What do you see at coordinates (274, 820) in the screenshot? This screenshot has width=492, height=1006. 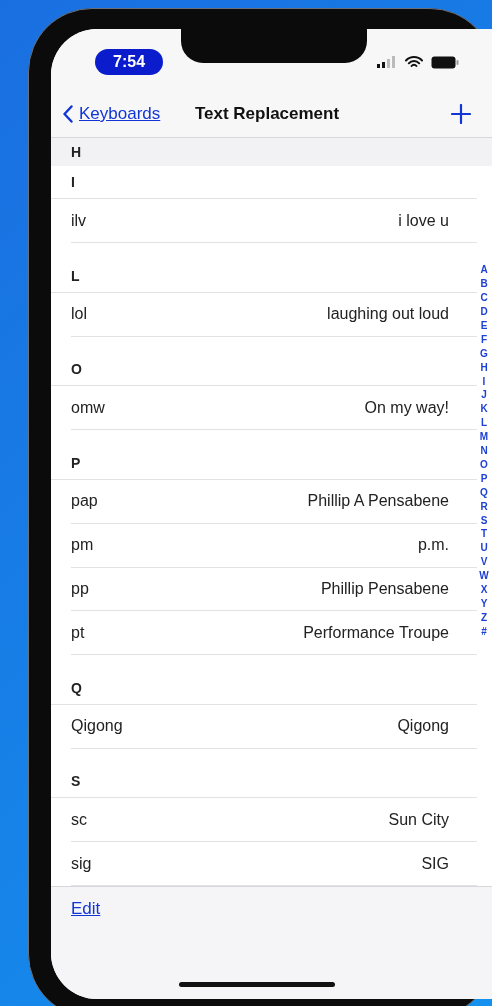 I see `replacement-row: sc Sun City` at bounding box center [274, 820].